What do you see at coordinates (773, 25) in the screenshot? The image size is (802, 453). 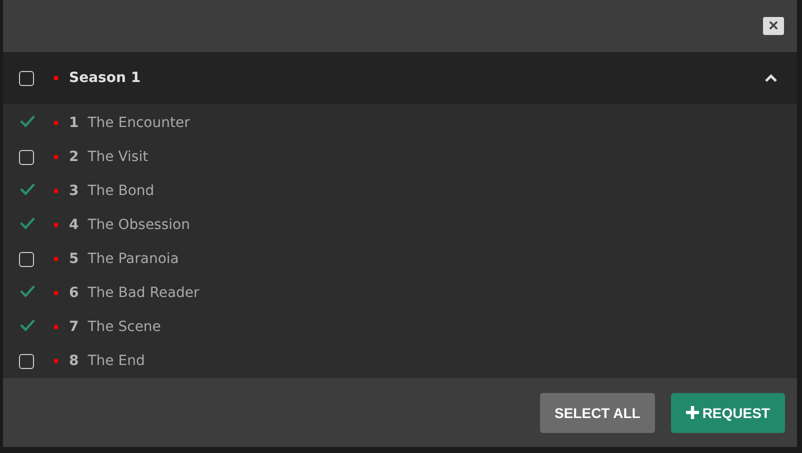 I see `close-button: ×` at bounding box center [773, 25].